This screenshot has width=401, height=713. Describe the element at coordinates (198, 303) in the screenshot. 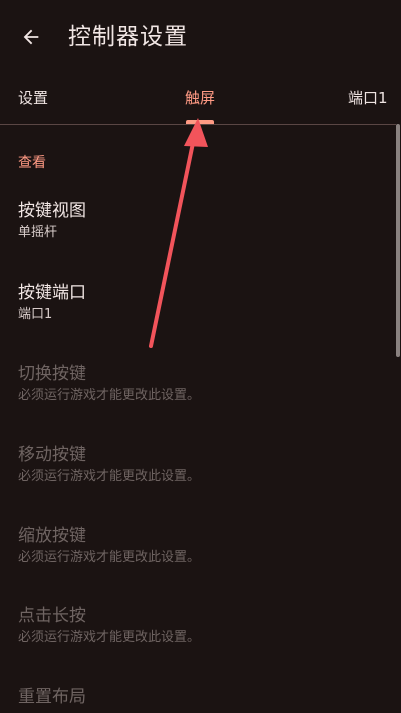

I see `pref-button-port: 按键端口 端口1` at that location.